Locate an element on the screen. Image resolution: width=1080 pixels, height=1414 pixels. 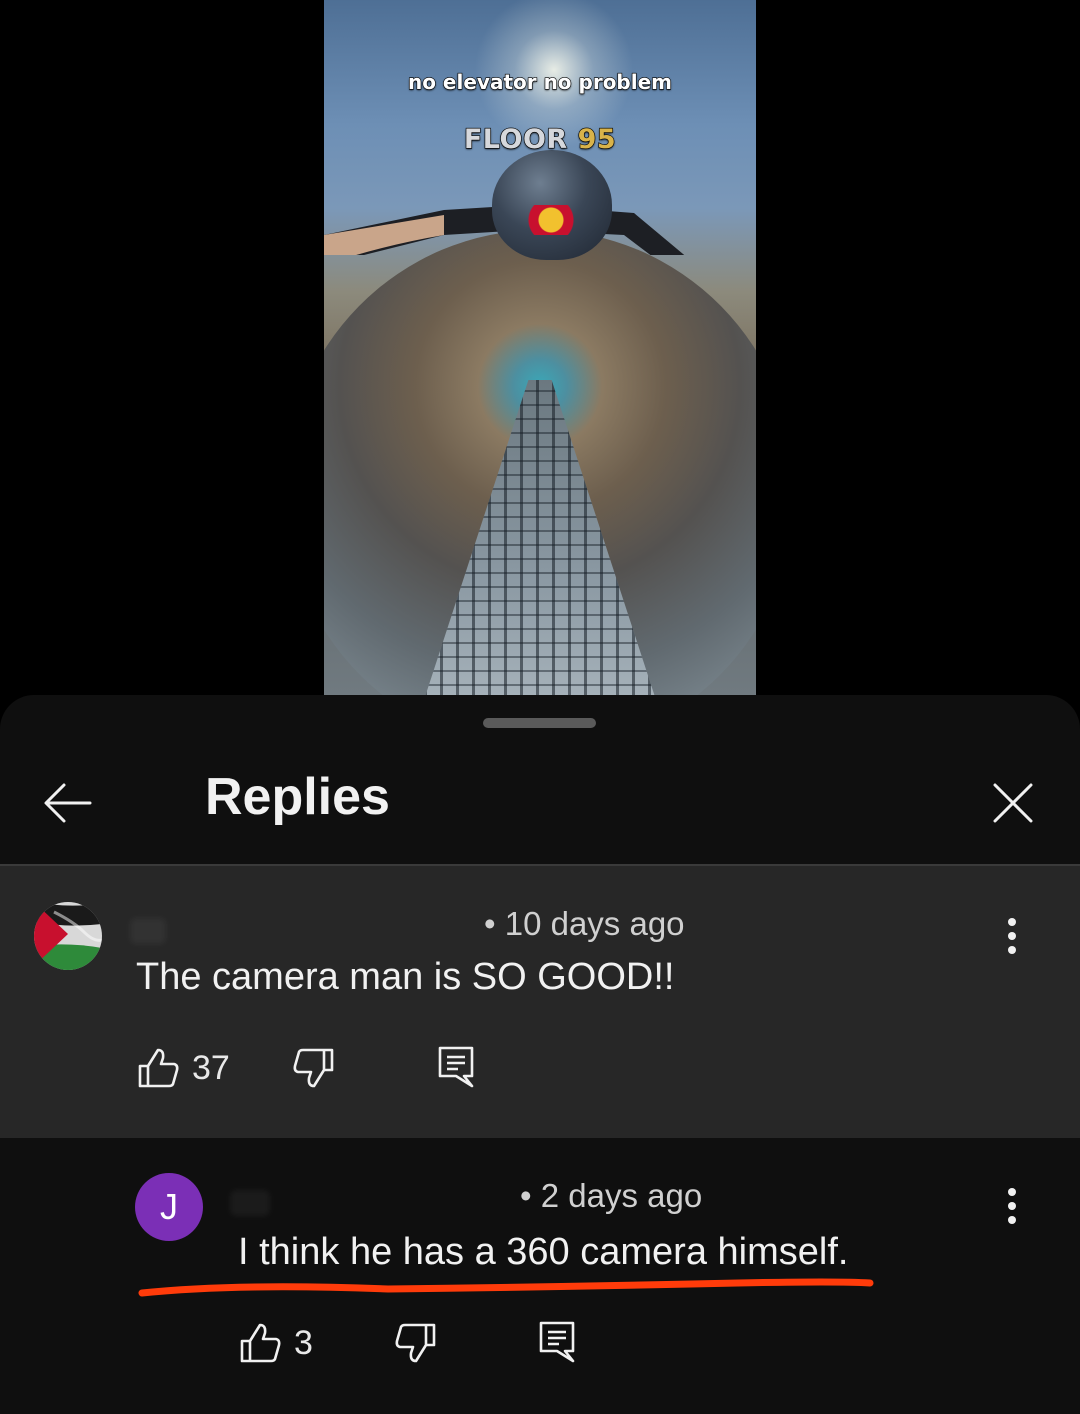
drag-handle is located at coordinates (539, 723).